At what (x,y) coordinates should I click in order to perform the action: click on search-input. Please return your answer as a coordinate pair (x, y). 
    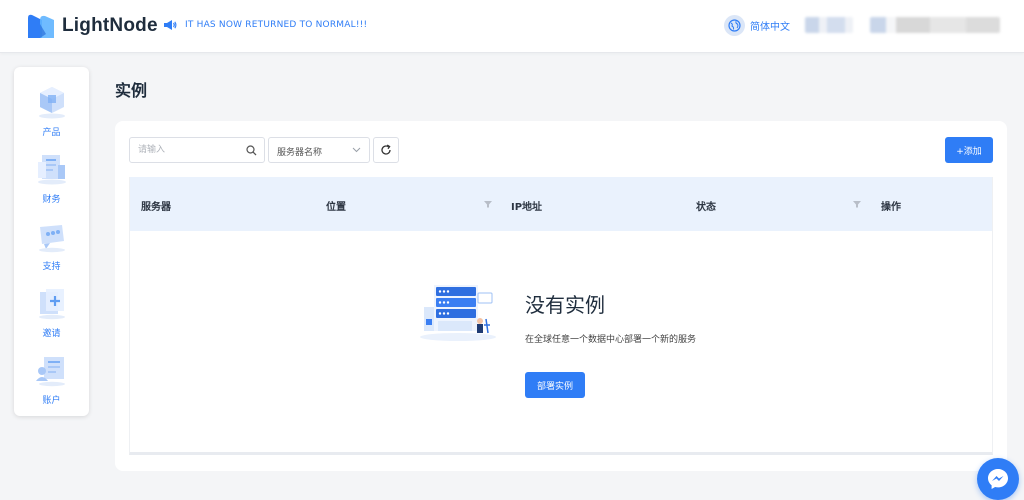
    Looking at the image, I should click on (186, 150).